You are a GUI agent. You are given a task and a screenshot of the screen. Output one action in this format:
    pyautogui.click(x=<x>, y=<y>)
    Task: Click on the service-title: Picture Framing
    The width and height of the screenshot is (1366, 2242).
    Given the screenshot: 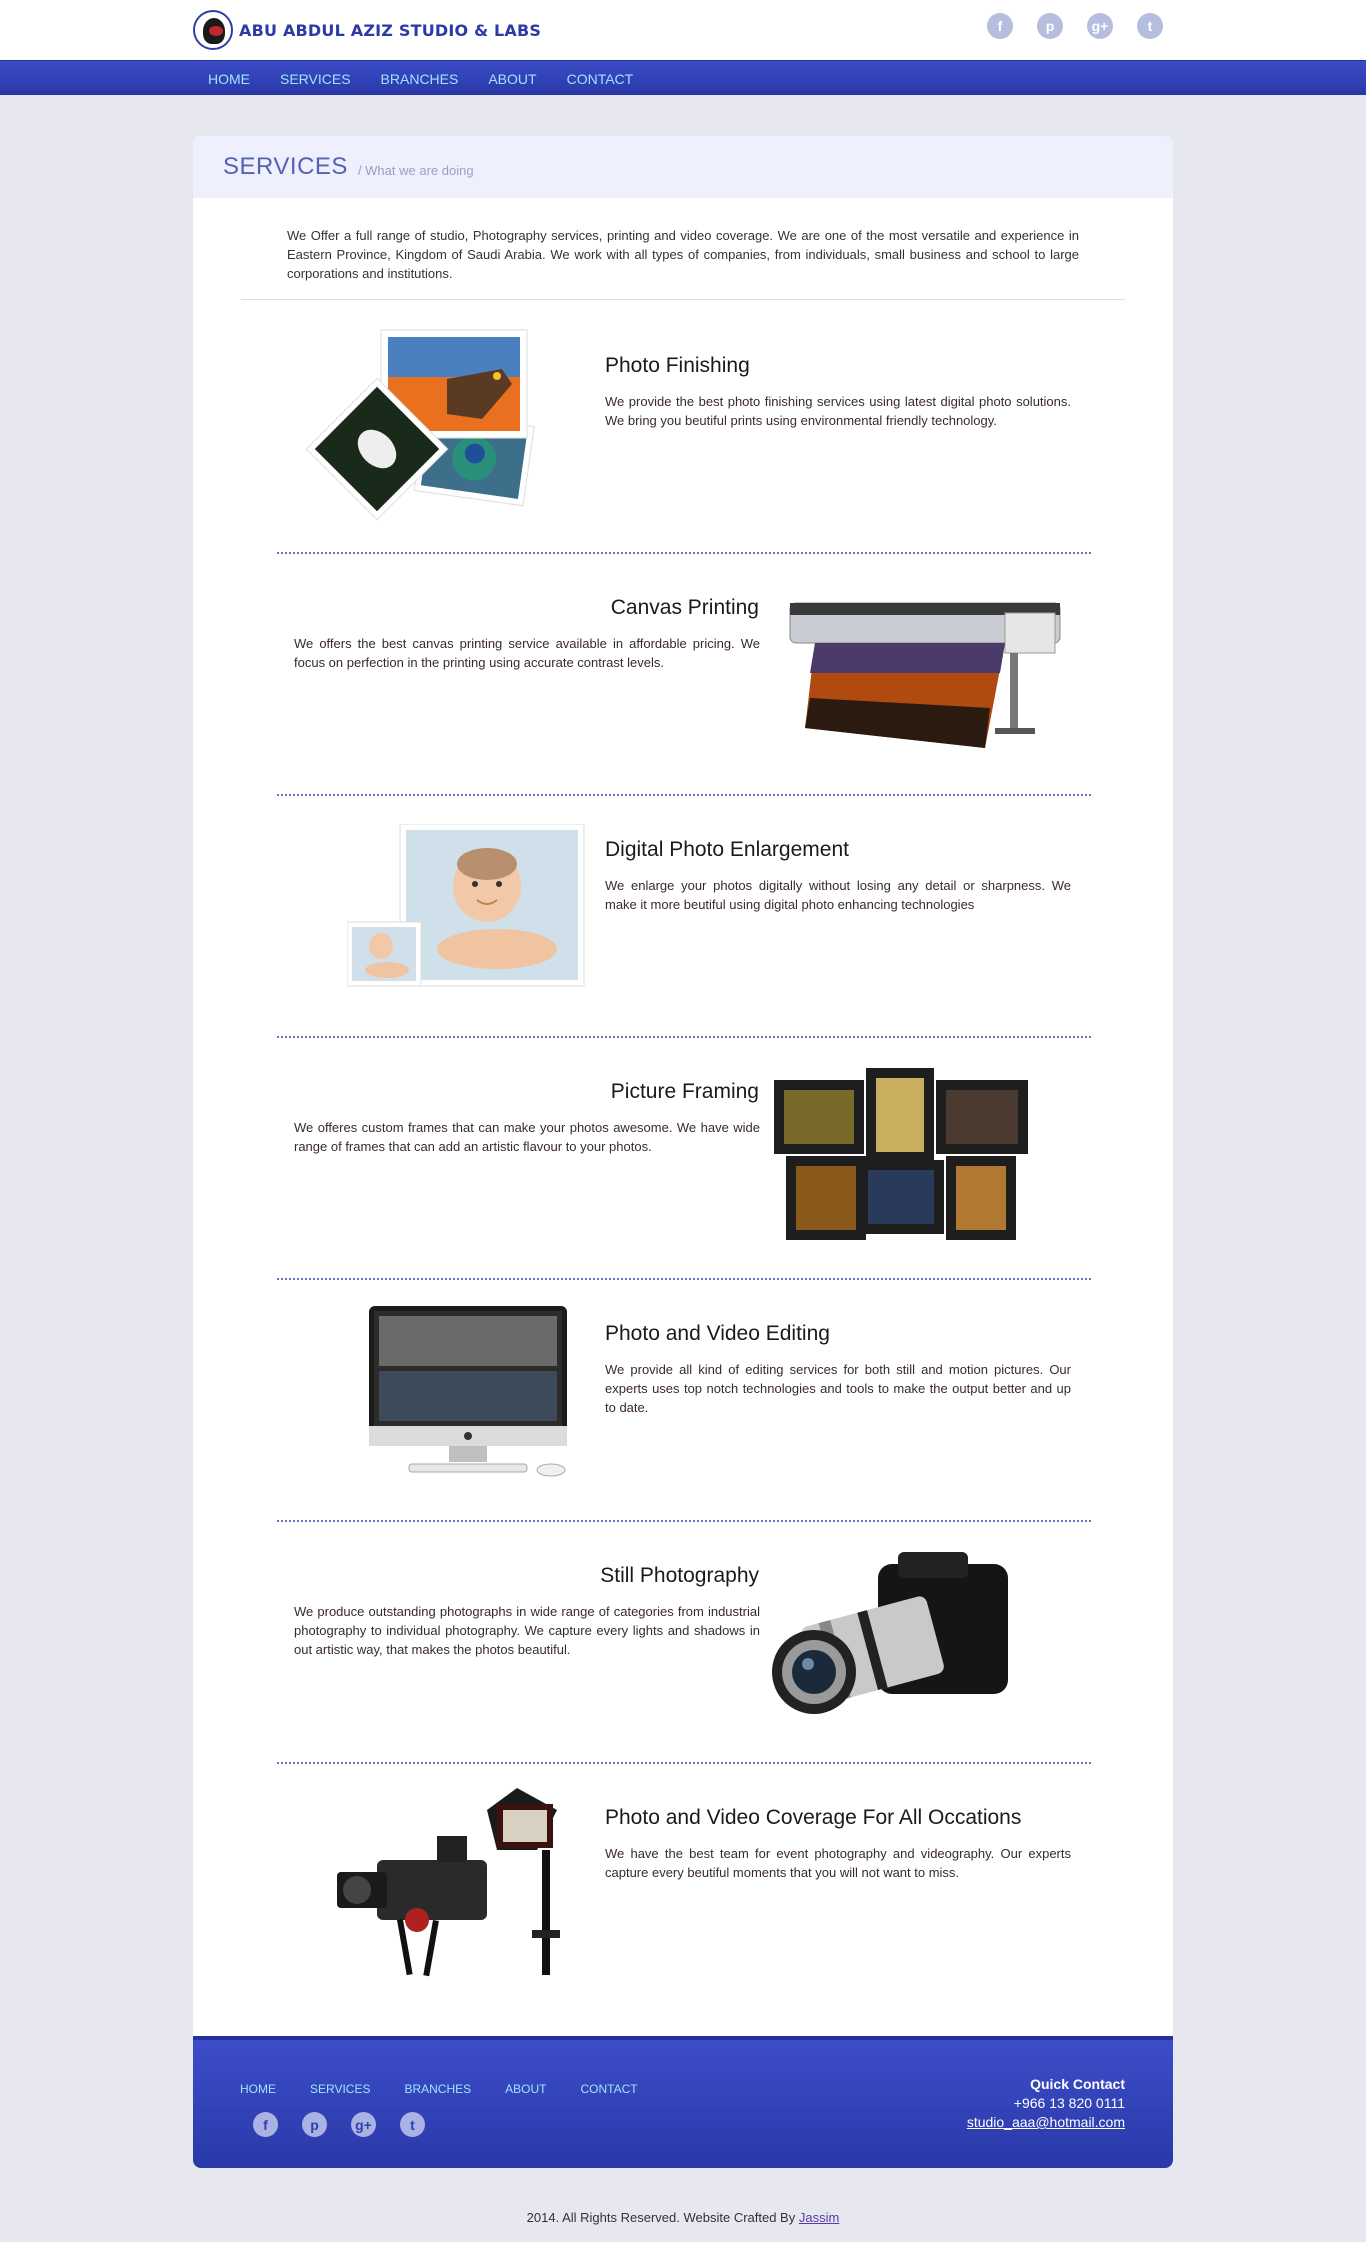 What is the action you would take?
    pyautogui.click(x=684, y=1091)
    